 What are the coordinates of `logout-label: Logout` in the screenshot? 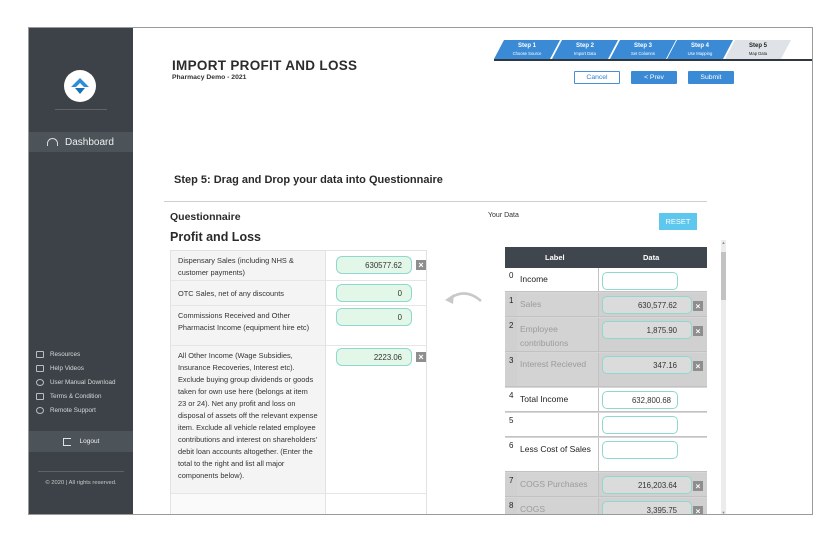 It's located at (89, 441).